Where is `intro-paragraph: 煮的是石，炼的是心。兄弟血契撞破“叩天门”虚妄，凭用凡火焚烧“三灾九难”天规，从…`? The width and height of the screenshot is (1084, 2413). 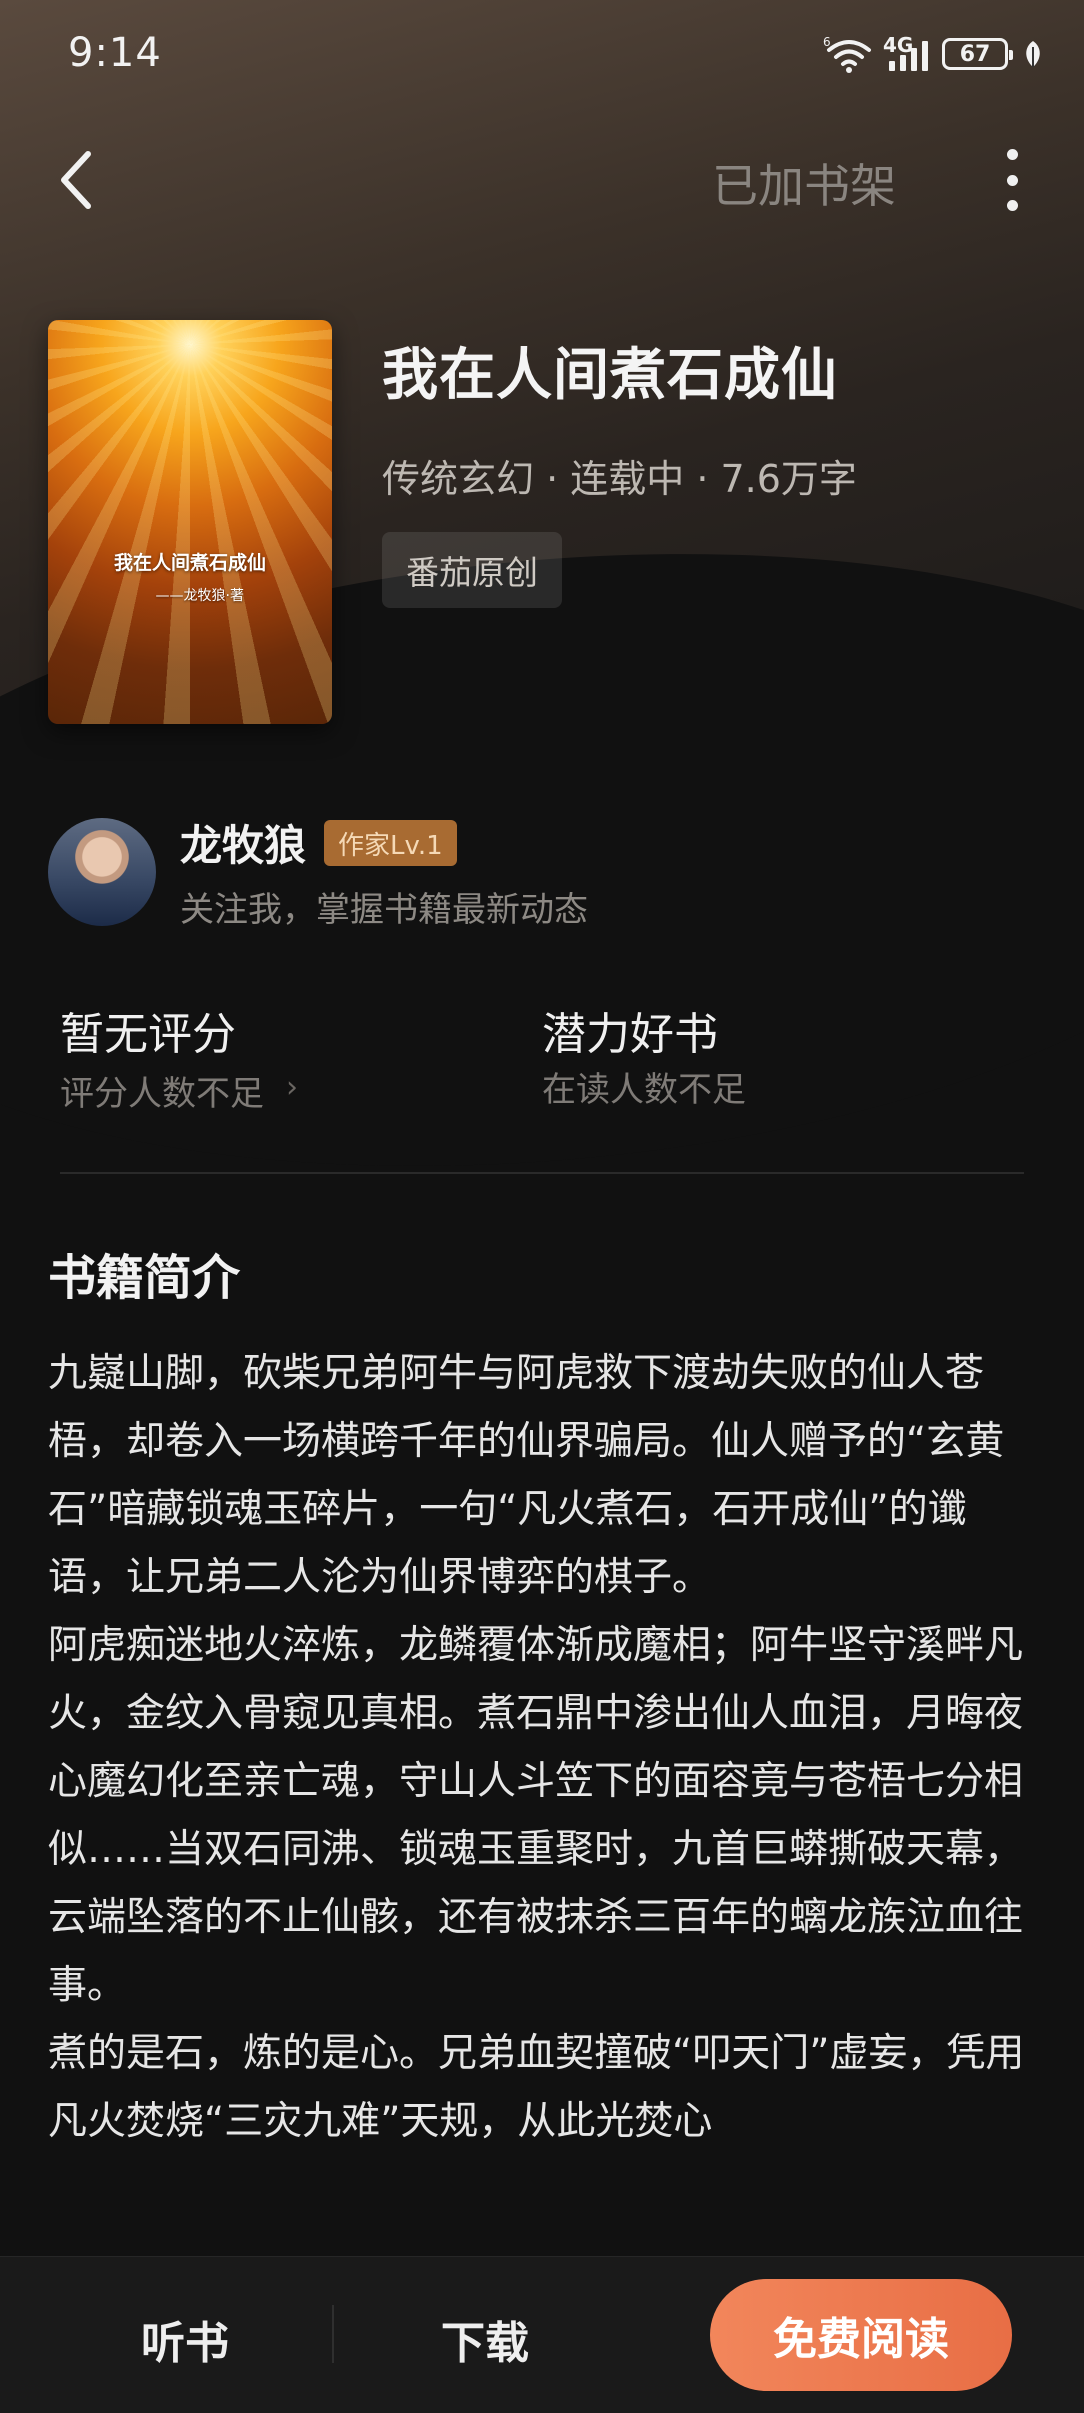 intro-paragraph: 煮的是石，炼的是心。兄弟血契撞破“叩天门”虚妄，凭用凡火焚烧“三灾九难”天规，从… is located at coordinates (536, 2087).